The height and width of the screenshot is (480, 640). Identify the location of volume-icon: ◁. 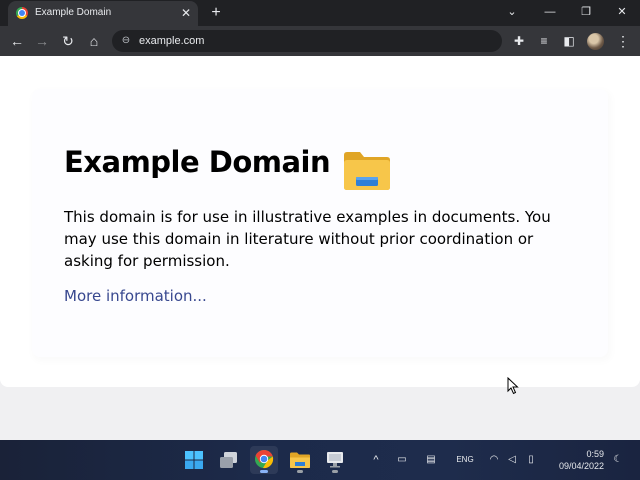
(512, 460).